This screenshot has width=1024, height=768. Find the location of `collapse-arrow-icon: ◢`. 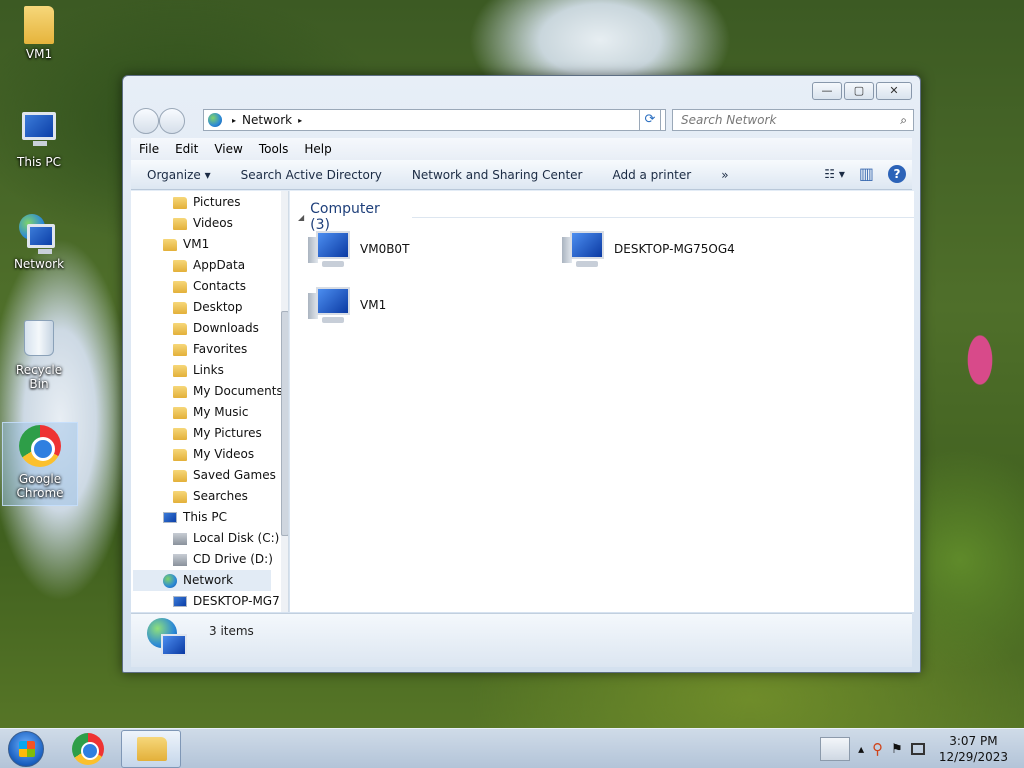

collapse-arrow-icon: ◢ is located at coordinates (301, 217).